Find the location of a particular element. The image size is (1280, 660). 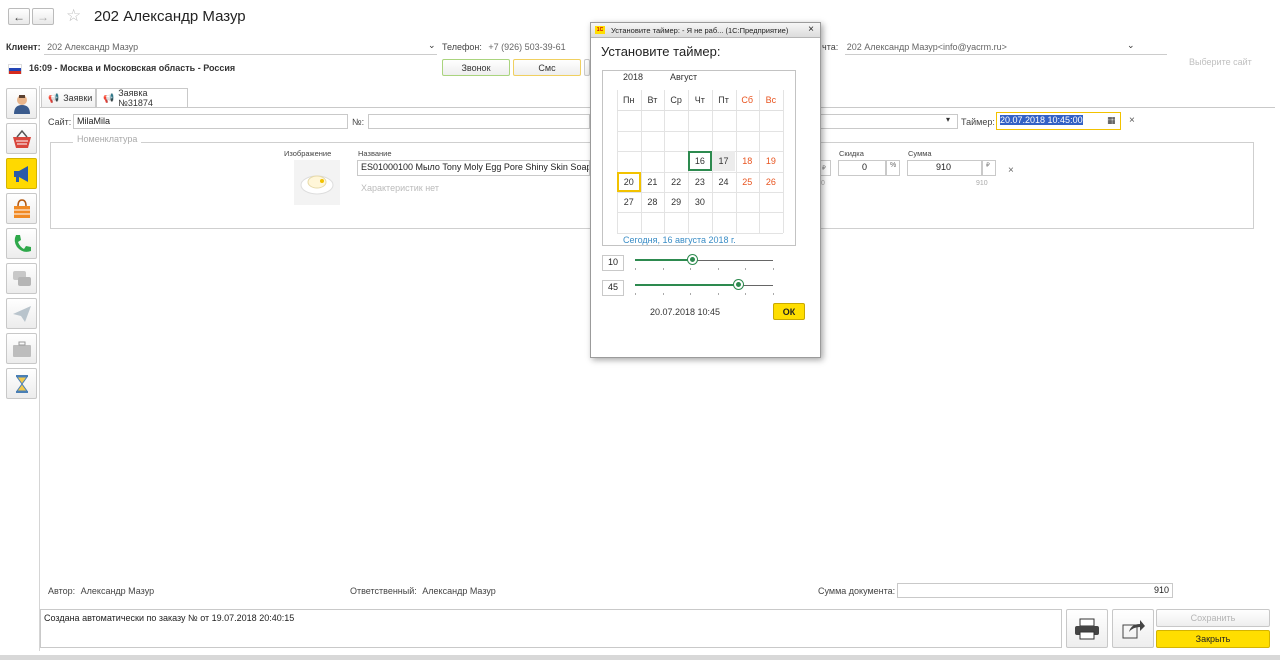

ok-button: ОК is located at coordinates (789, 311).